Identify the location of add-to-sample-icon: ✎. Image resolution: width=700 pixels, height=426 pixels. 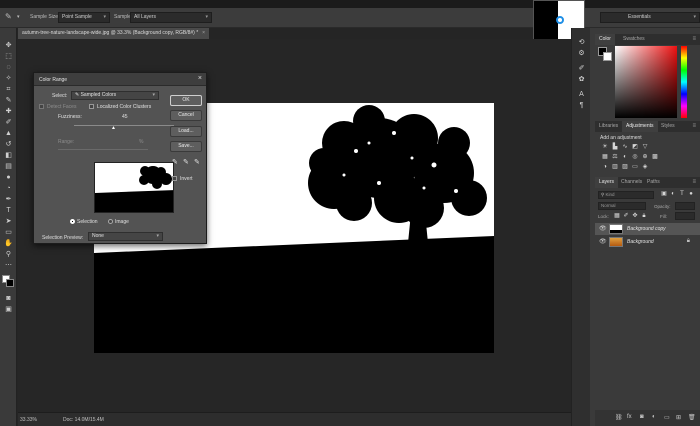
(186, 162).